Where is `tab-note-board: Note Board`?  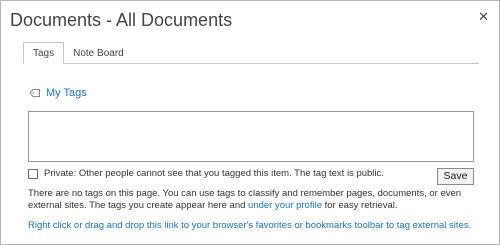 tab-note-board: Note Board is located at coordinates (98, 54).